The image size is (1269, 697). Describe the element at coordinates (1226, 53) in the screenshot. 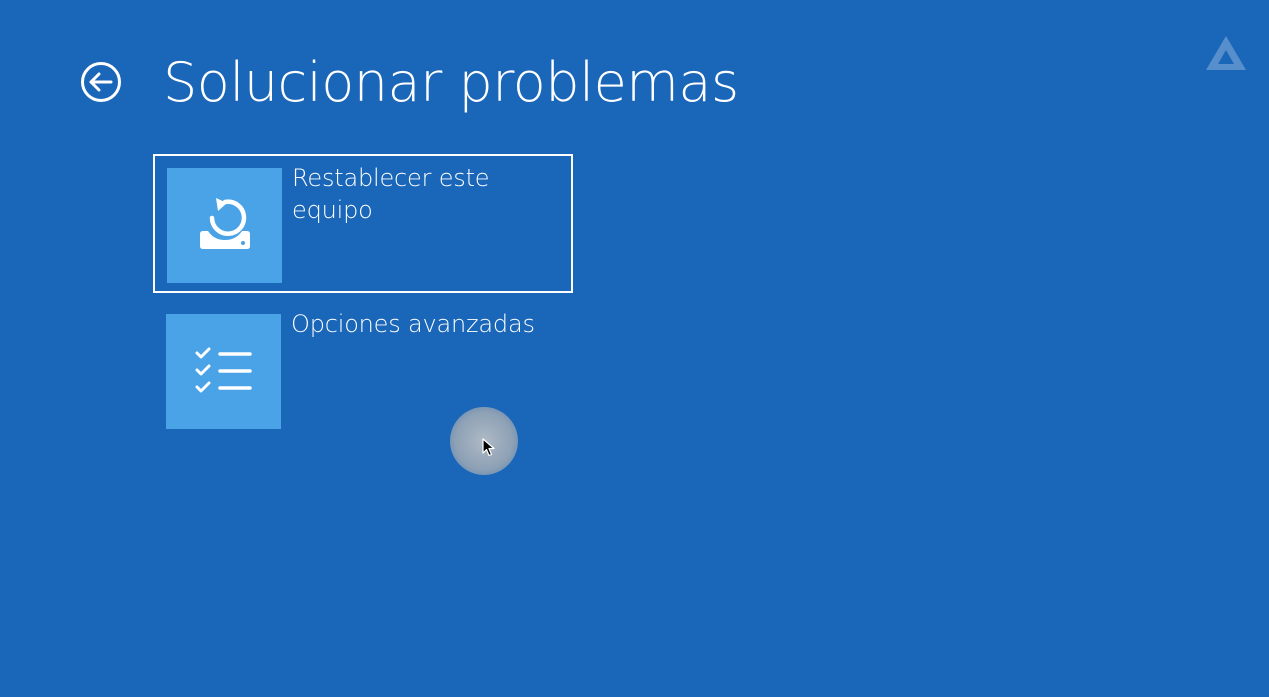

I see `watermark-logo-icon` at that location.